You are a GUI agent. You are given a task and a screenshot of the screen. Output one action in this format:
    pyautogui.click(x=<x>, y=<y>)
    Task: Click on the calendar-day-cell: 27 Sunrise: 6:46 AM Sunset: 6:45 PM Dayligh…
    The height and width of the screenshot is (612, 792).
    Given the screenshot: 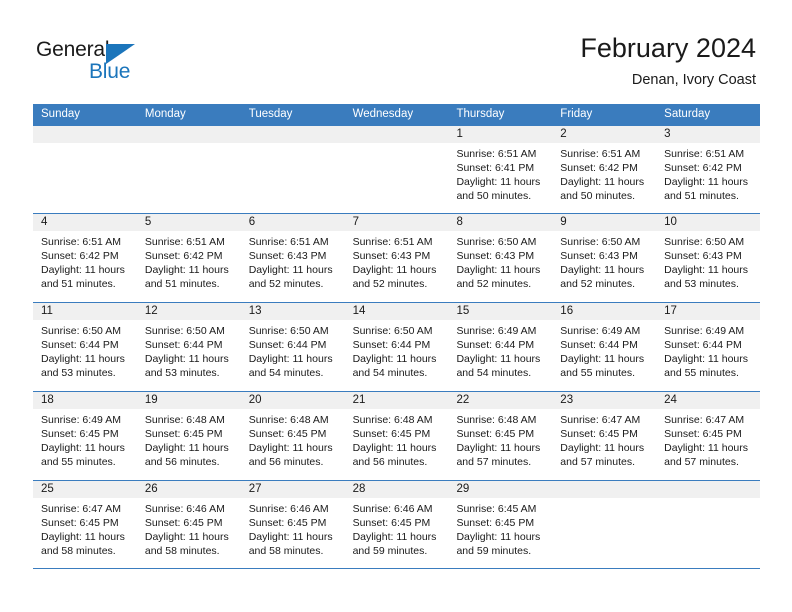 What is the action you would take?
    pyautogui.click(x=292, y=524)
    